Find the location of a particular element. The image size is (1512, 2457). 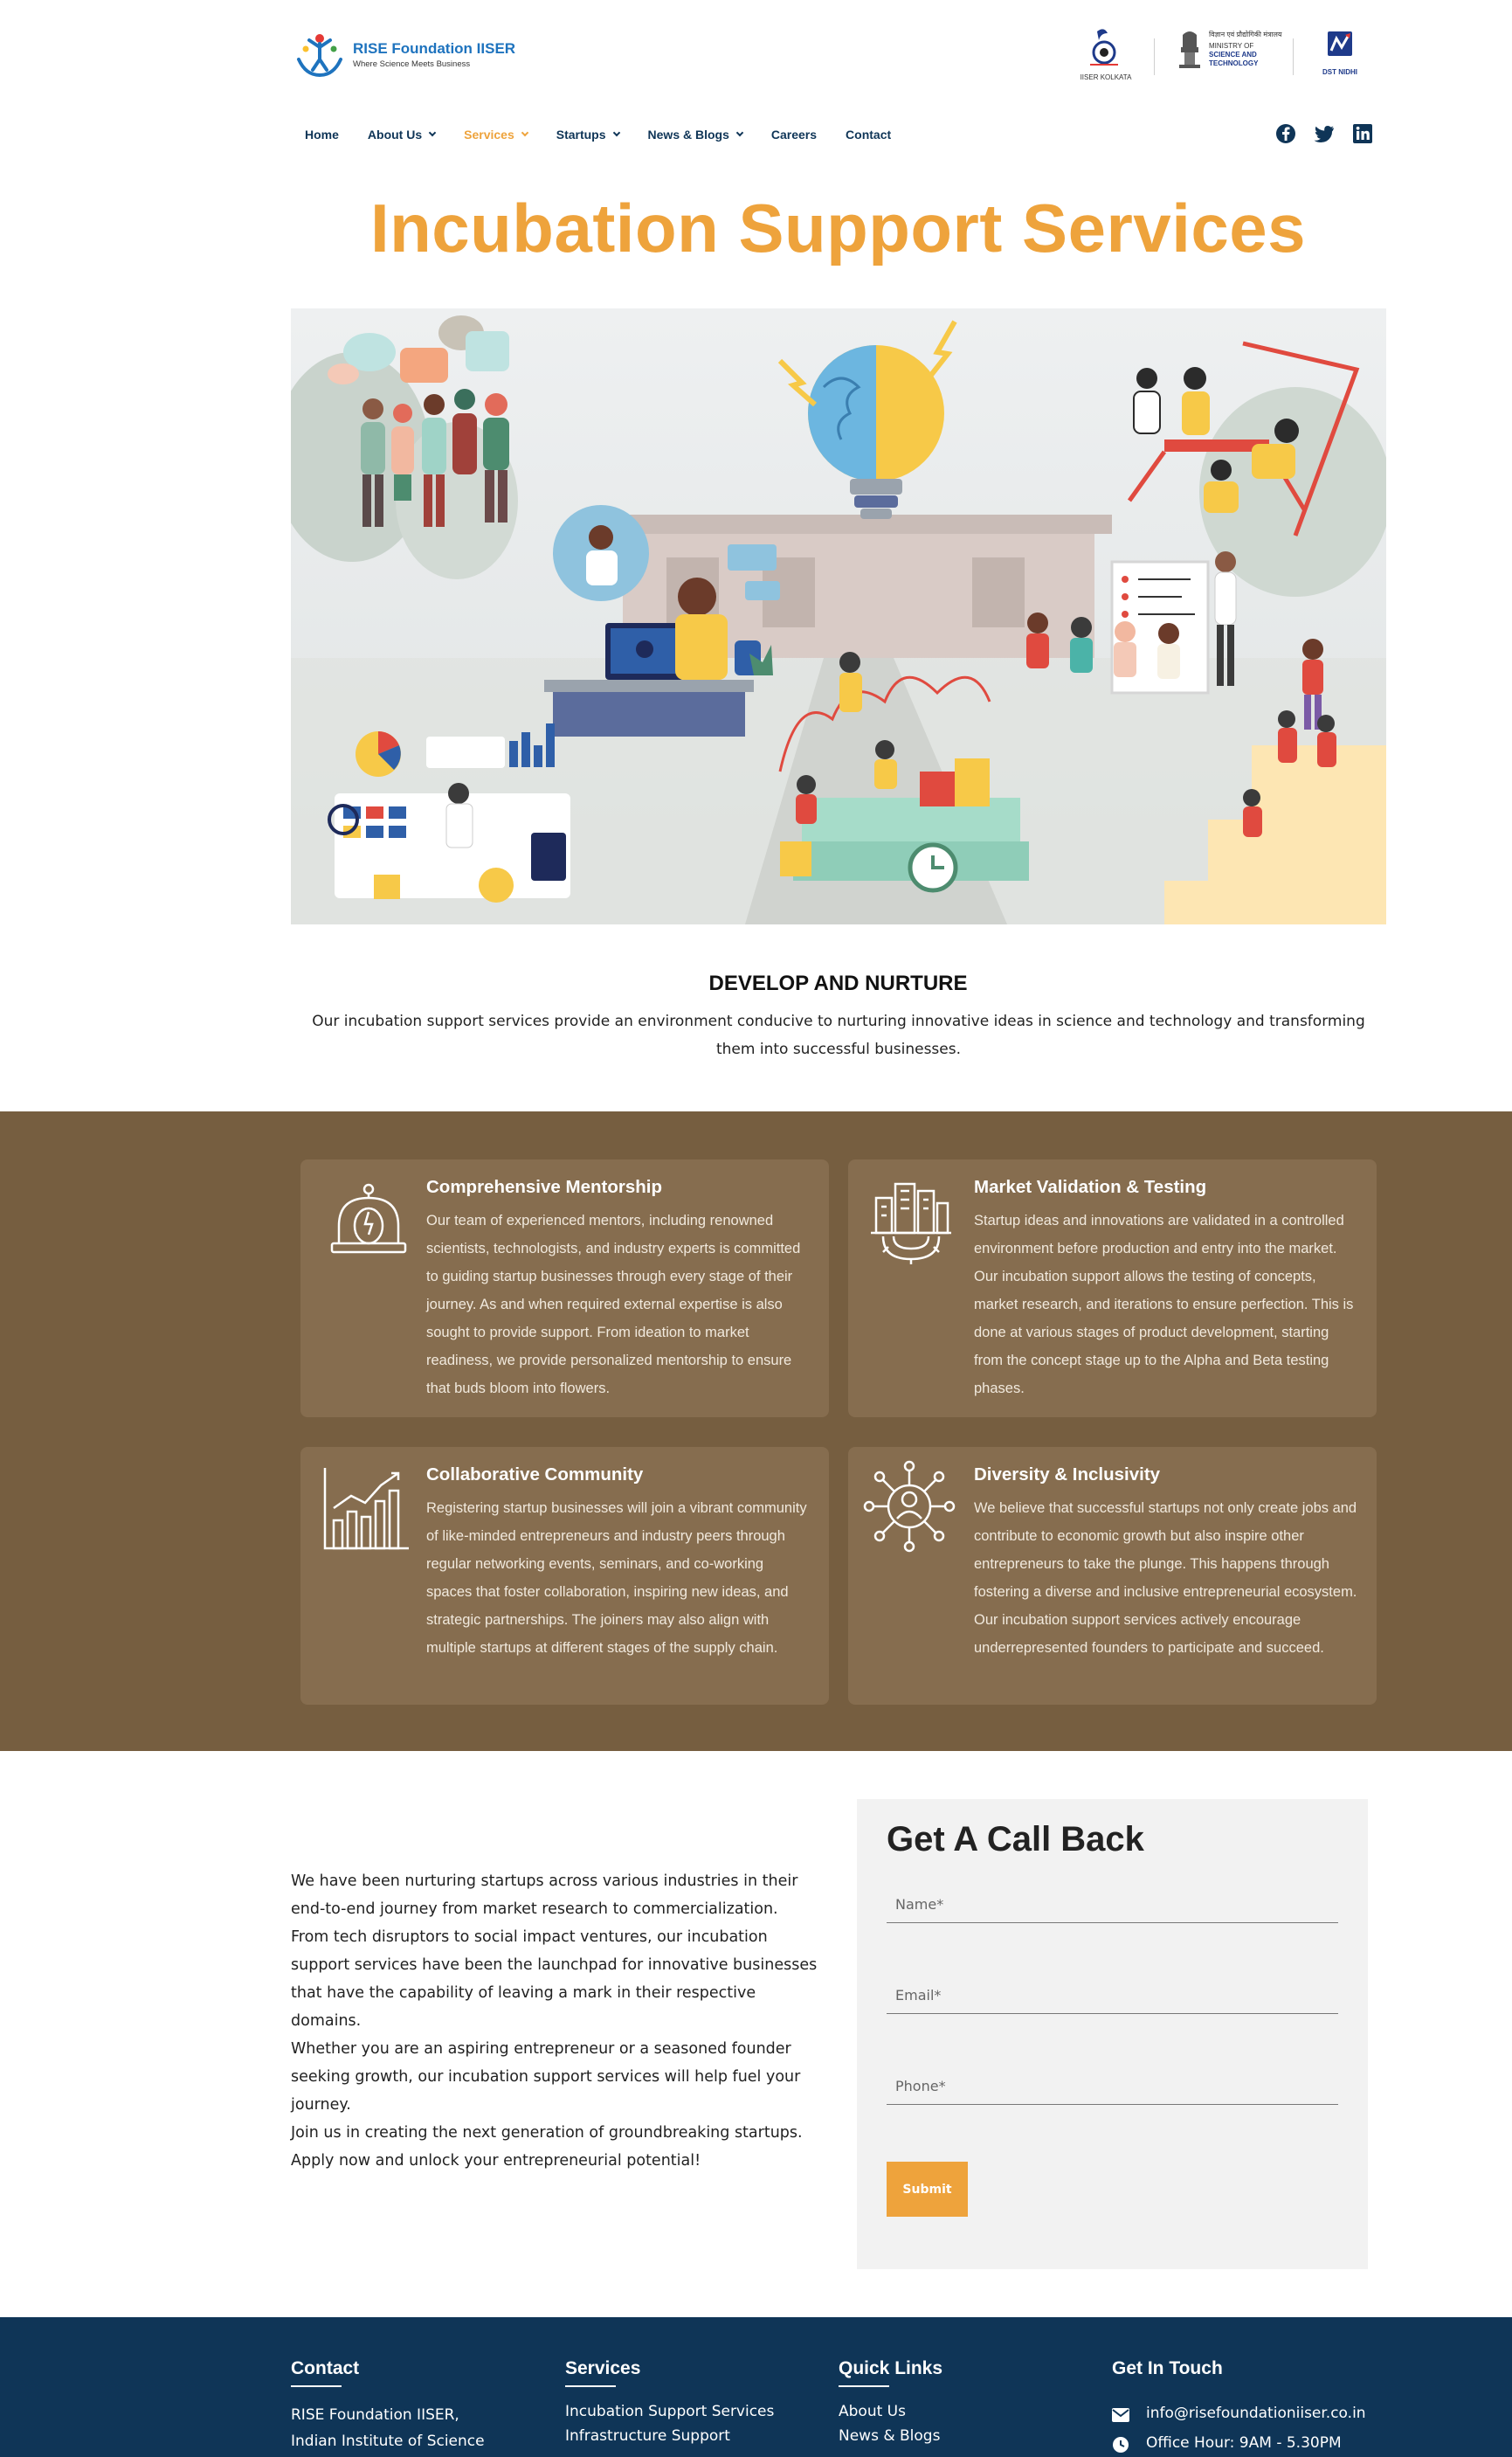

nav-contact: Contact is located at coordinates (868, 135).